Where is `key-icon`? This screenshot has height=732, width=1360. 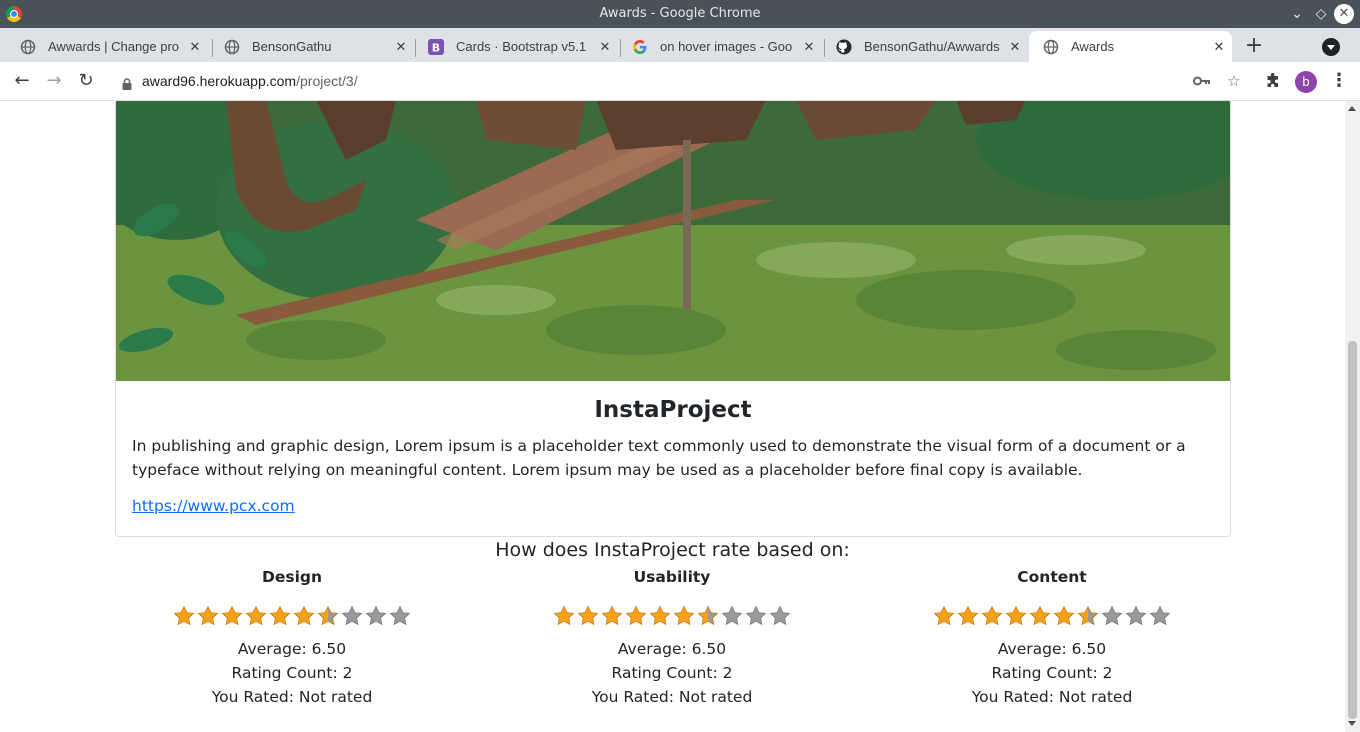 key-icon is located at coordinates (1202, 81).